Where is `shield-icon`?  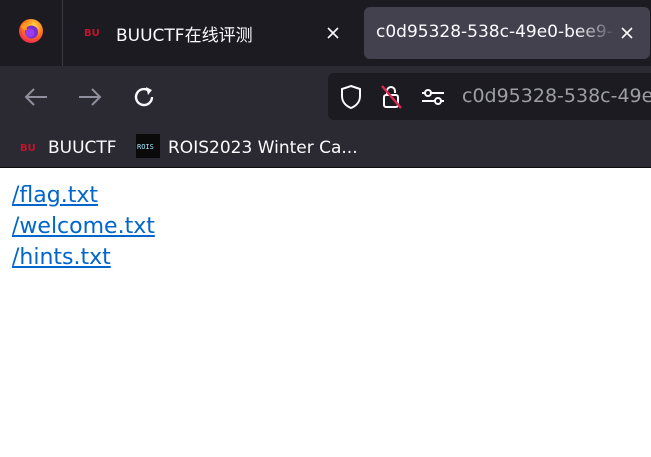
shield-icon is located at coordinates (351, 97).